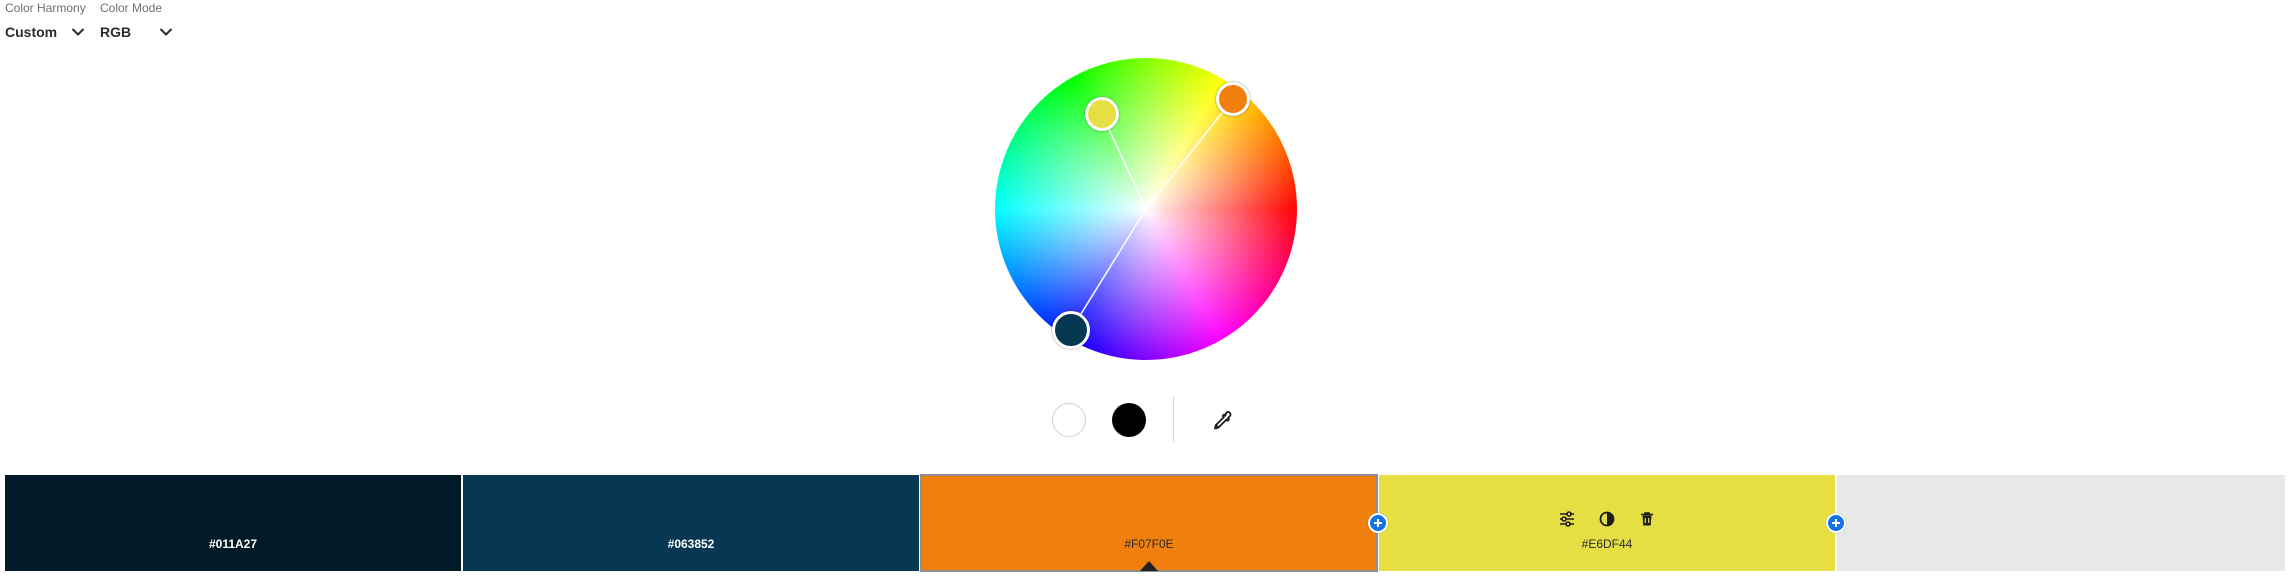 The image size is (2291, 578). I want to click on wheel-handle-orange, so click(1233, 99).